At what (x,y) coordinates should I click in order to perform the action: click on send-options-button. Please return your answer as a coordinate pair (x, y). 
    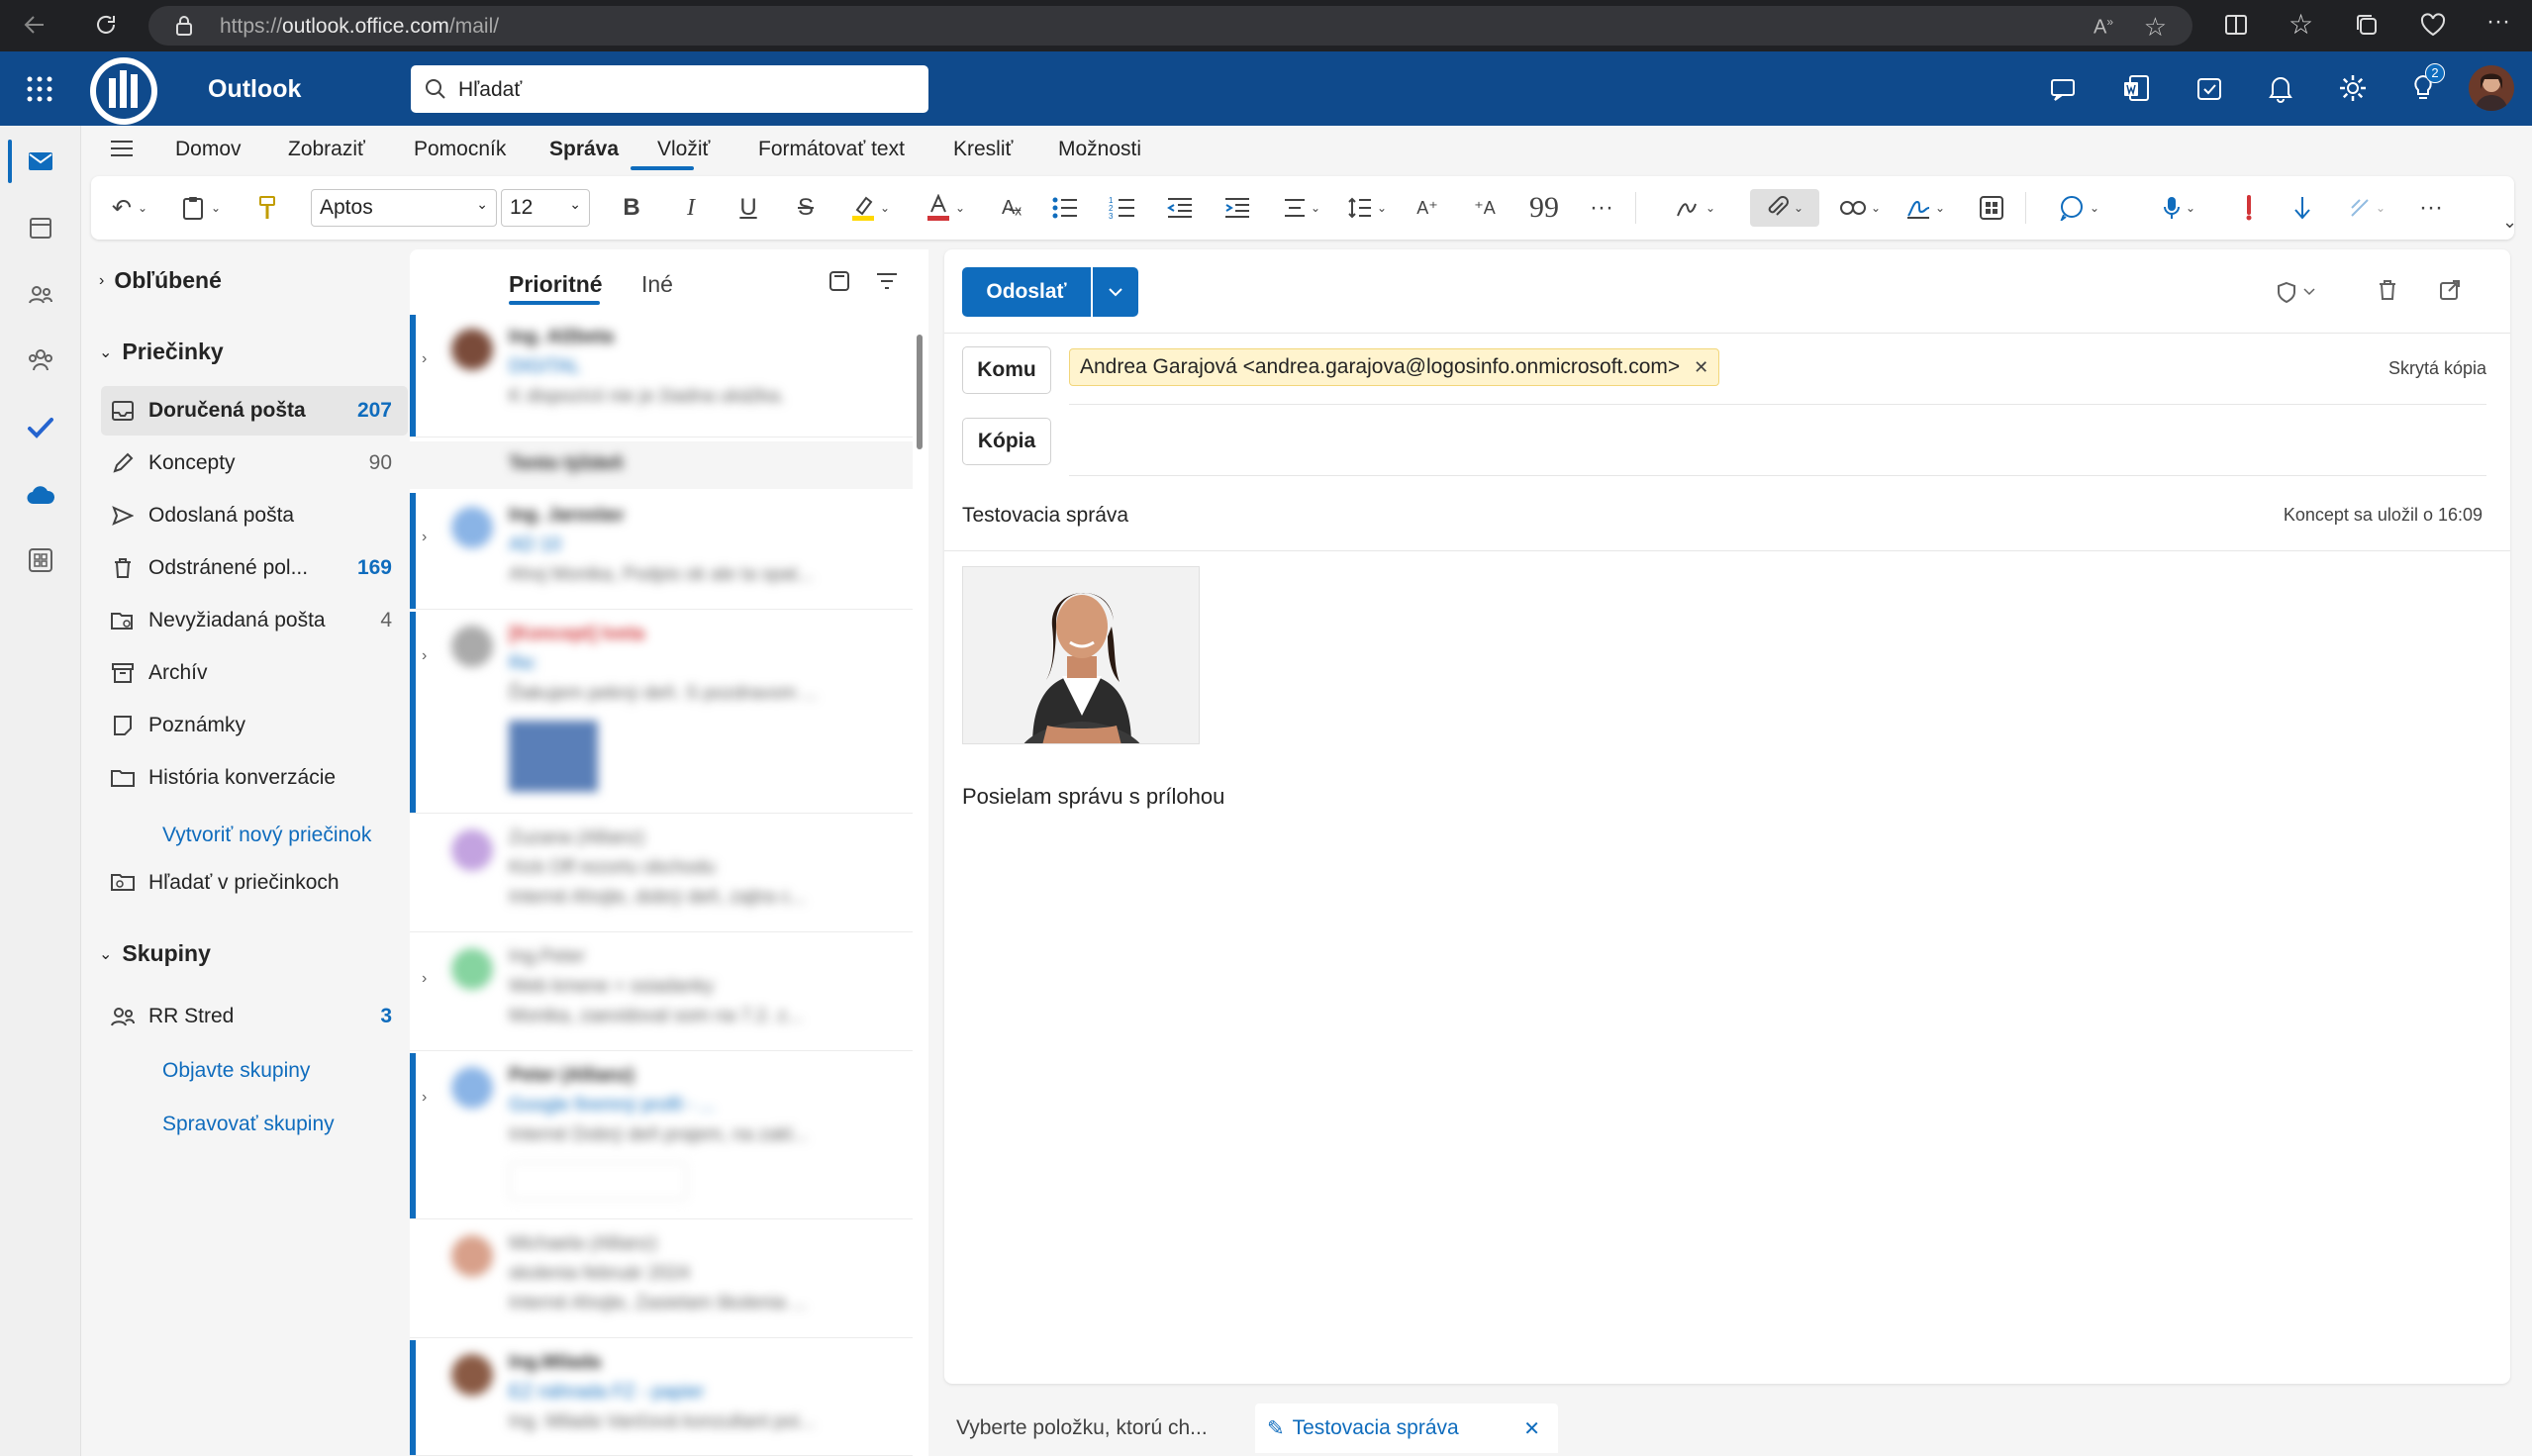
    Looking at the image, I should click on (1115, 292).